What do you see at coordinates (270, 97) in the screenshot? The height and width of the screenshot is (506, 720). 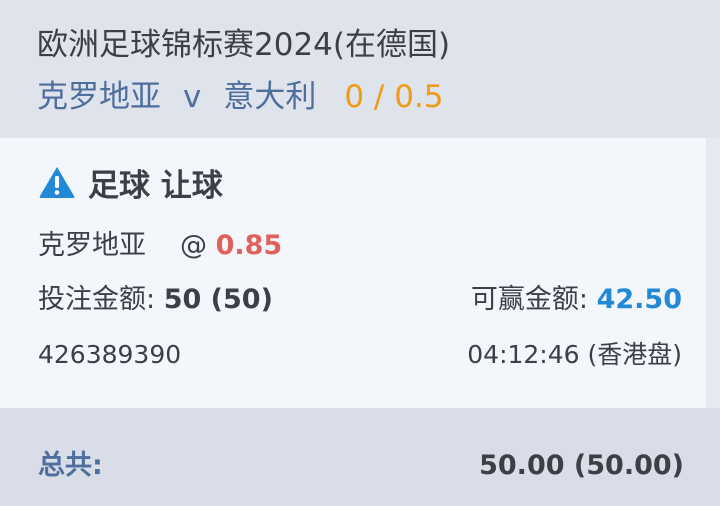 I see `away-team: 意大利` at bounding box center [270, 97].